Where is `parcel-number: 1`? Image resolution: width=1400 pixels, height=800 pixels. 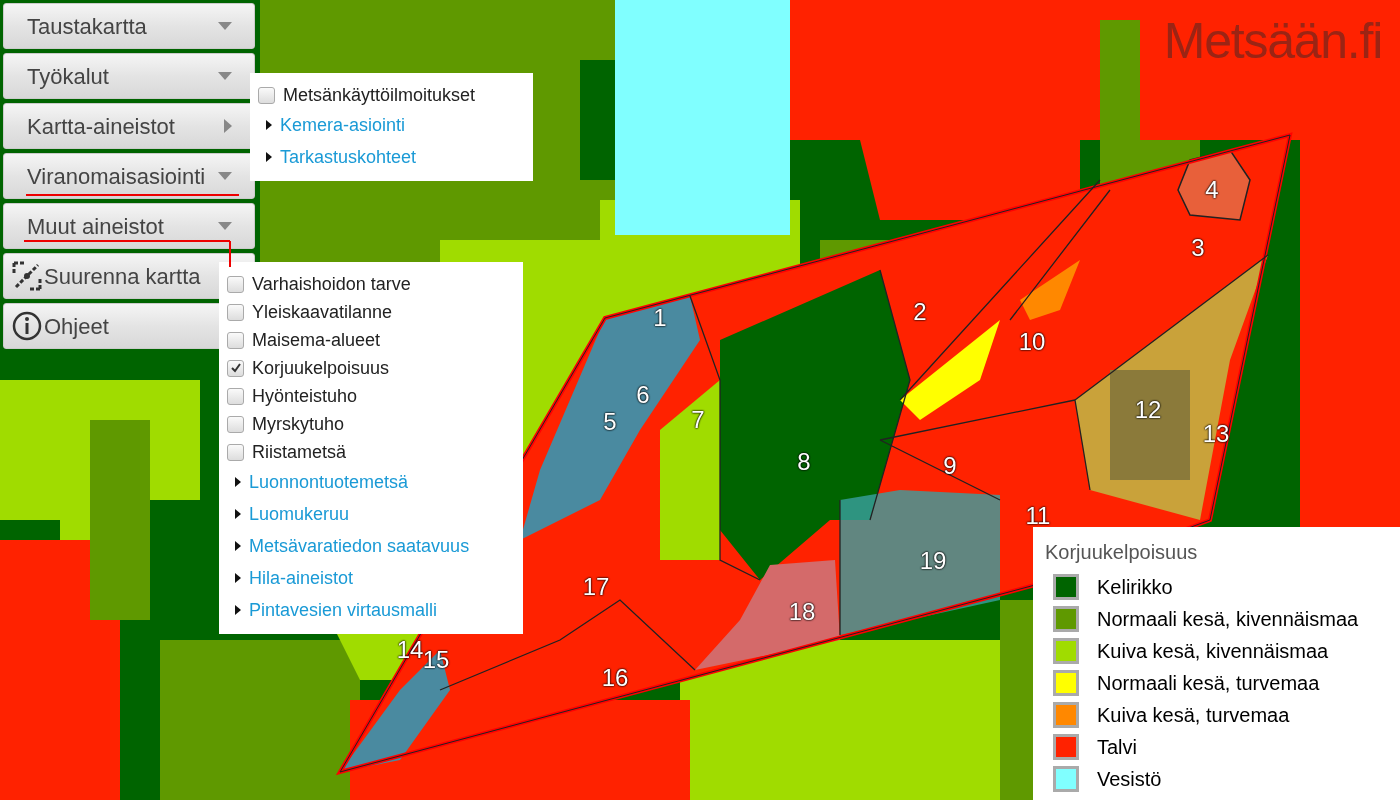
parcel-number: 1 is located at coordinates (660, 318).